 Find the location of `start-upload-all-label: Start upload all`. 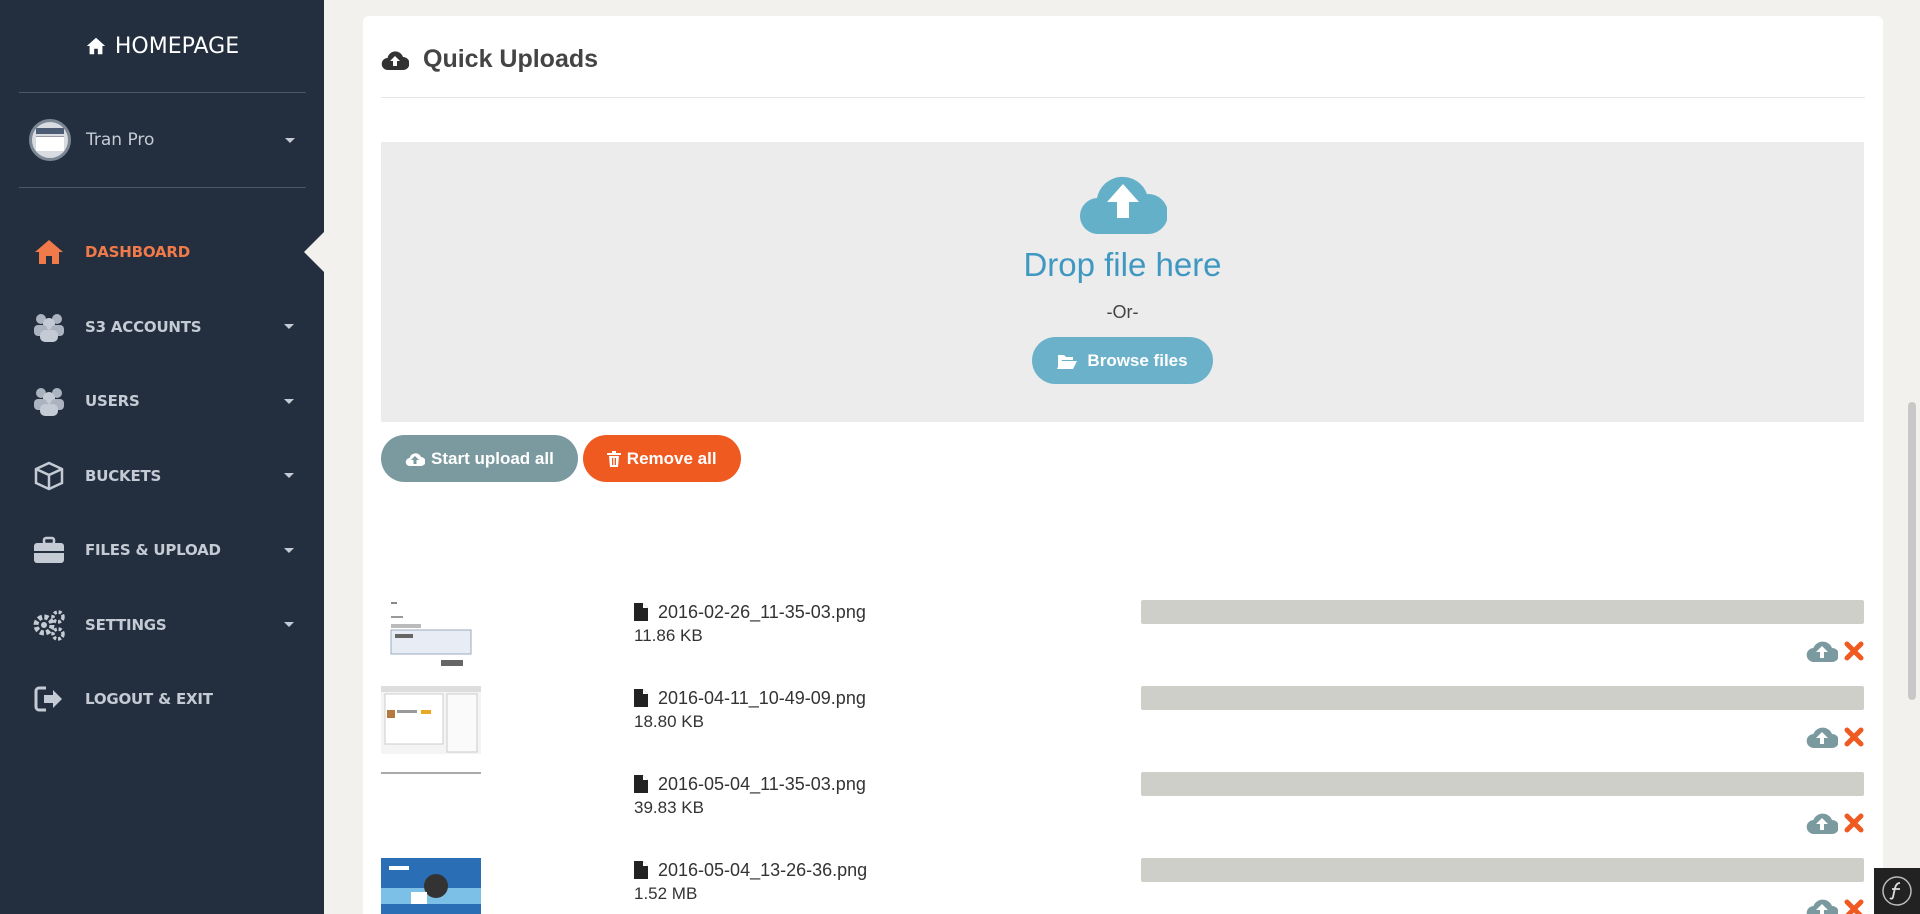

start-upload-all-label: Start upload all is located at coordinates (492, 458).